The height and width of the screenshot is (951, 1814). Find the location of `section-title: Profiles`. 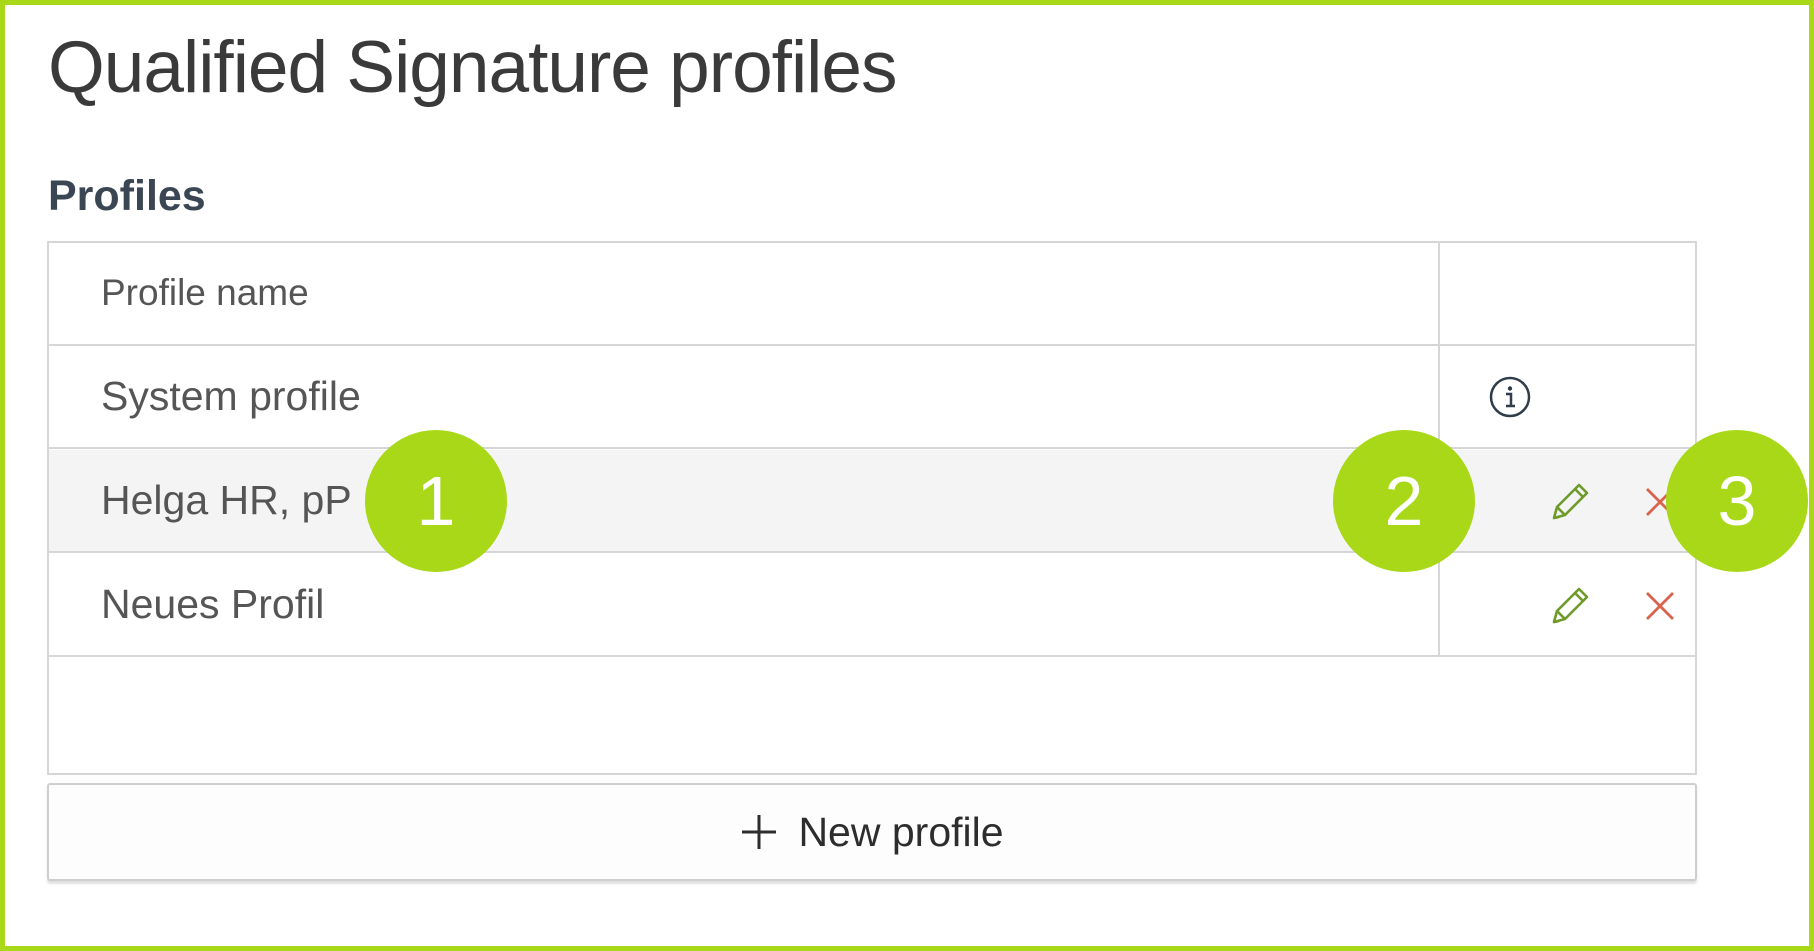

section-title: Profiles is located at coordinates (127, 196).